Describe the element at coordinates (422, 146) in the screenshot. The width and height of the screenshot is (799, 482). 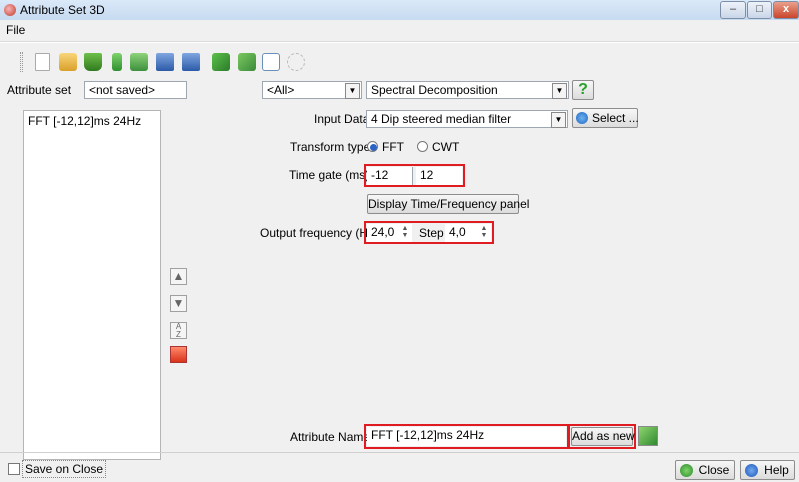
I see `cwt-radio` at that location.